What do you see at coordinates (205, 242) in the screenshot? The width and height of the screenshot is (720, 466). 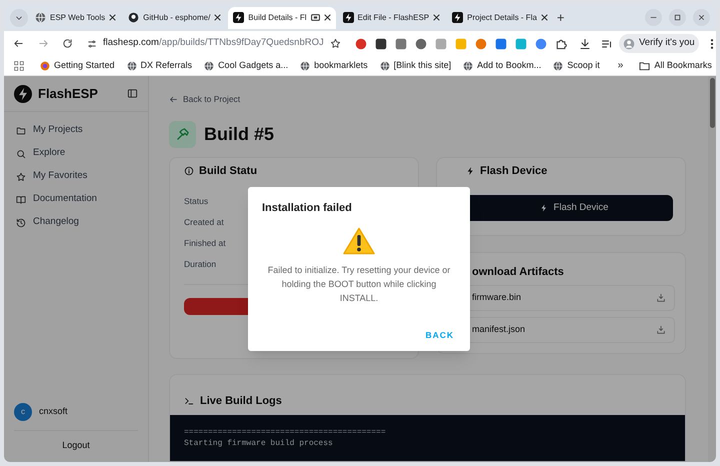 I see `field-label: Finished at` at bounding box center [205, 242].